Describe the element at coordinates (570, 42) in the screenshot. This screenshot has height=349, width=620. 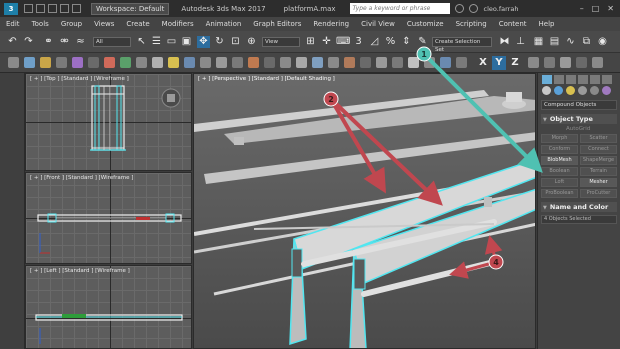
I see `curve-editor-icon: ∿` at that location.